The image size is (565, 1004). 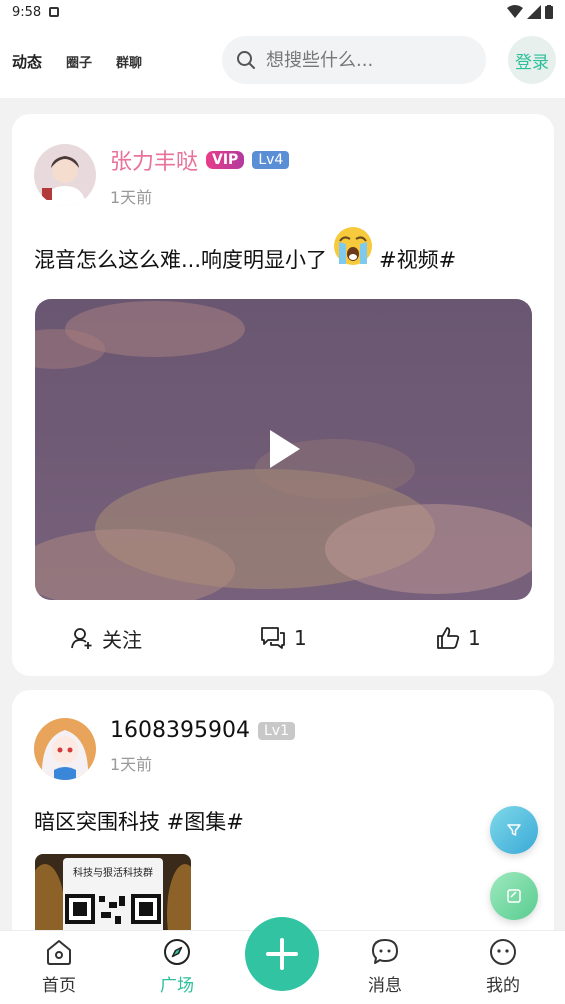 I want to click on add-user-icon, so click(x=81, y=638).